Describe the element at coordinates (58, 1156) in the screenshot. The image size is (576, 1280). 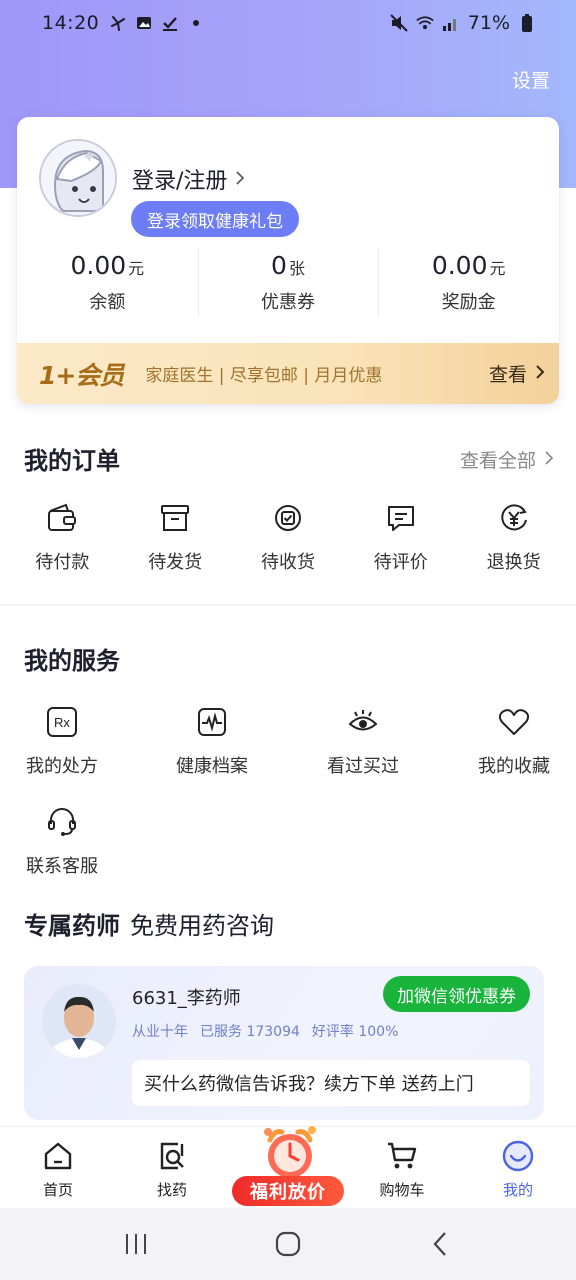
I see `home-icon` at that location.